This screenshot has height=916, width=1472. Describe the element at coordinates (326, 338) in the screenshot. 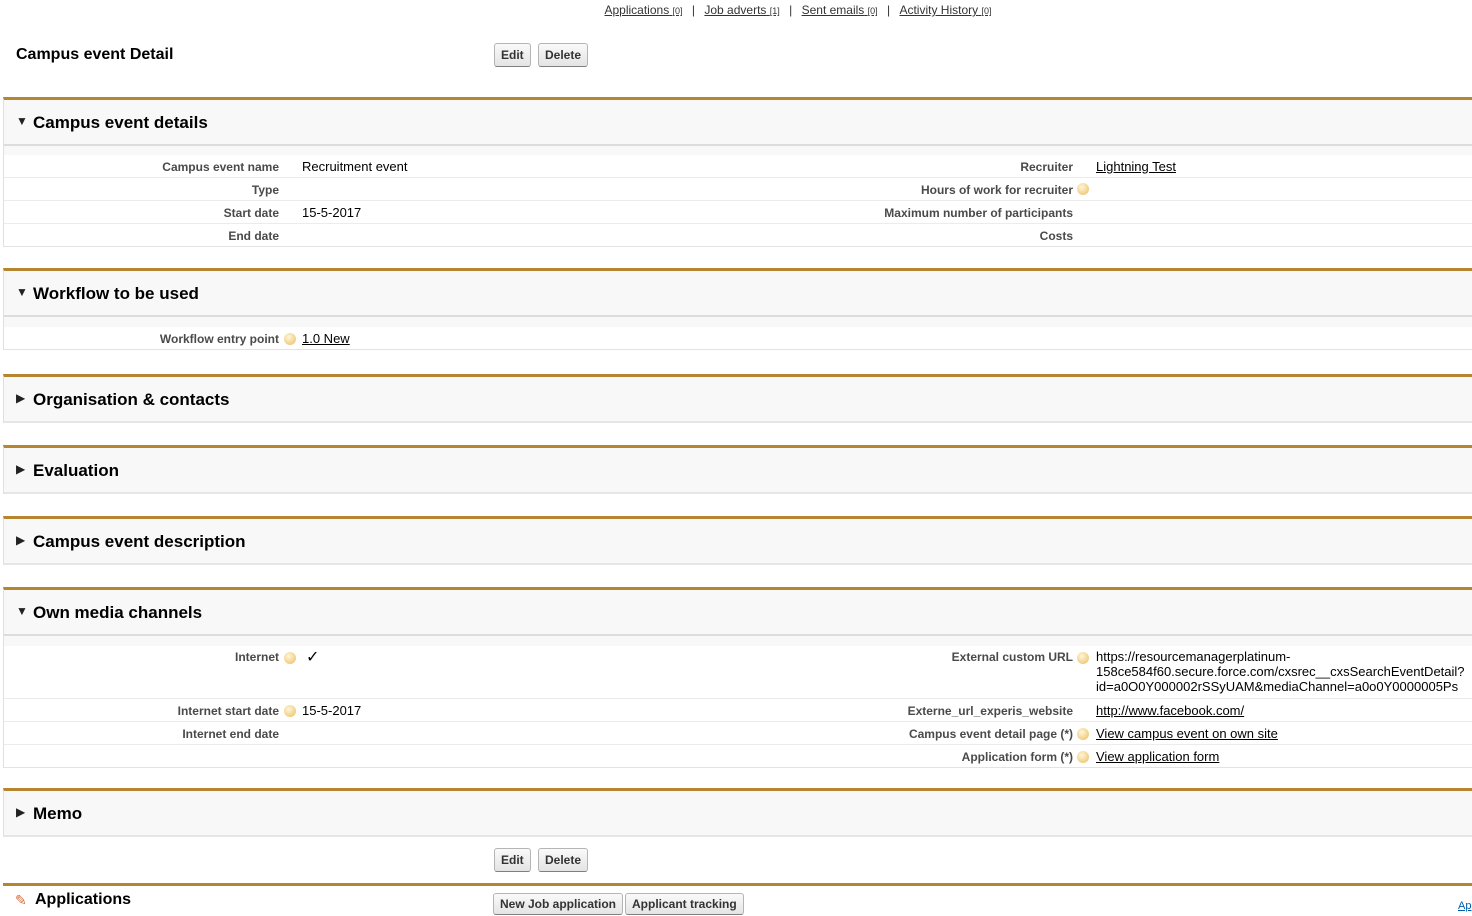

I see `workflow-entry-point-link: 1.0 New` at that location.